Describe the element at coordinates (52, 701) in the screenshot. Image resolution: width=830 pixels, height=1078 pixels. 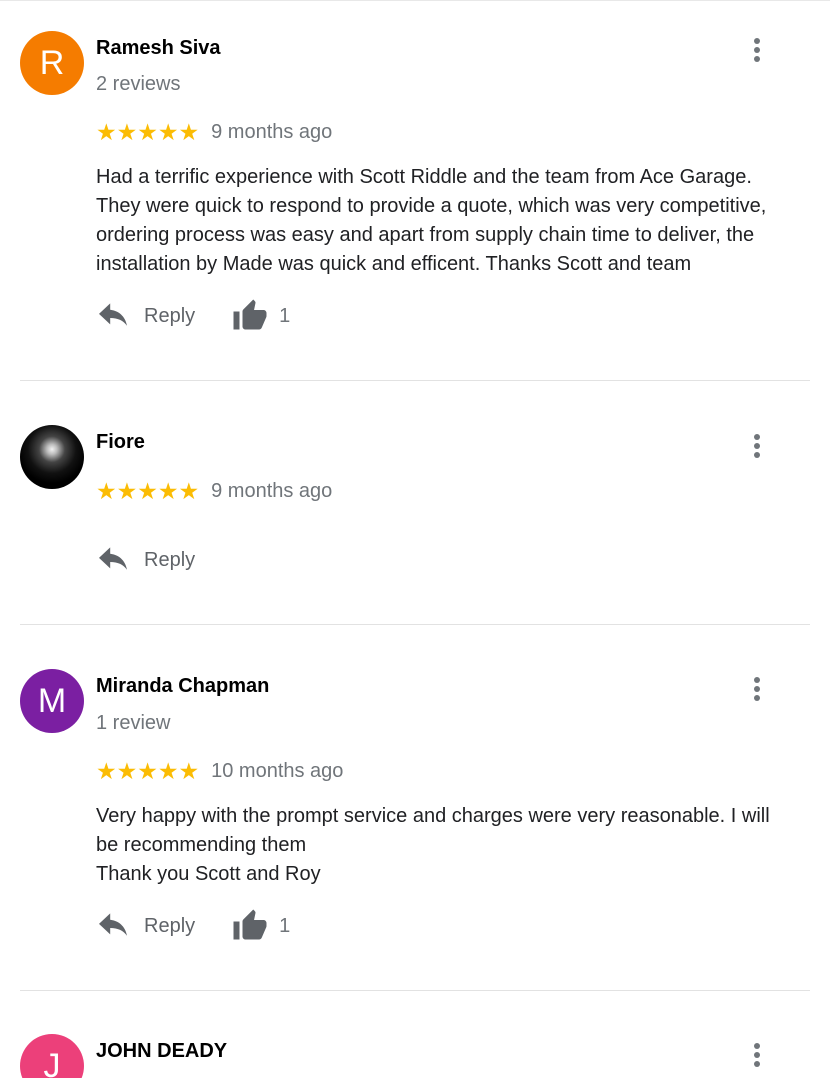
I see `avatar: M` at that location.